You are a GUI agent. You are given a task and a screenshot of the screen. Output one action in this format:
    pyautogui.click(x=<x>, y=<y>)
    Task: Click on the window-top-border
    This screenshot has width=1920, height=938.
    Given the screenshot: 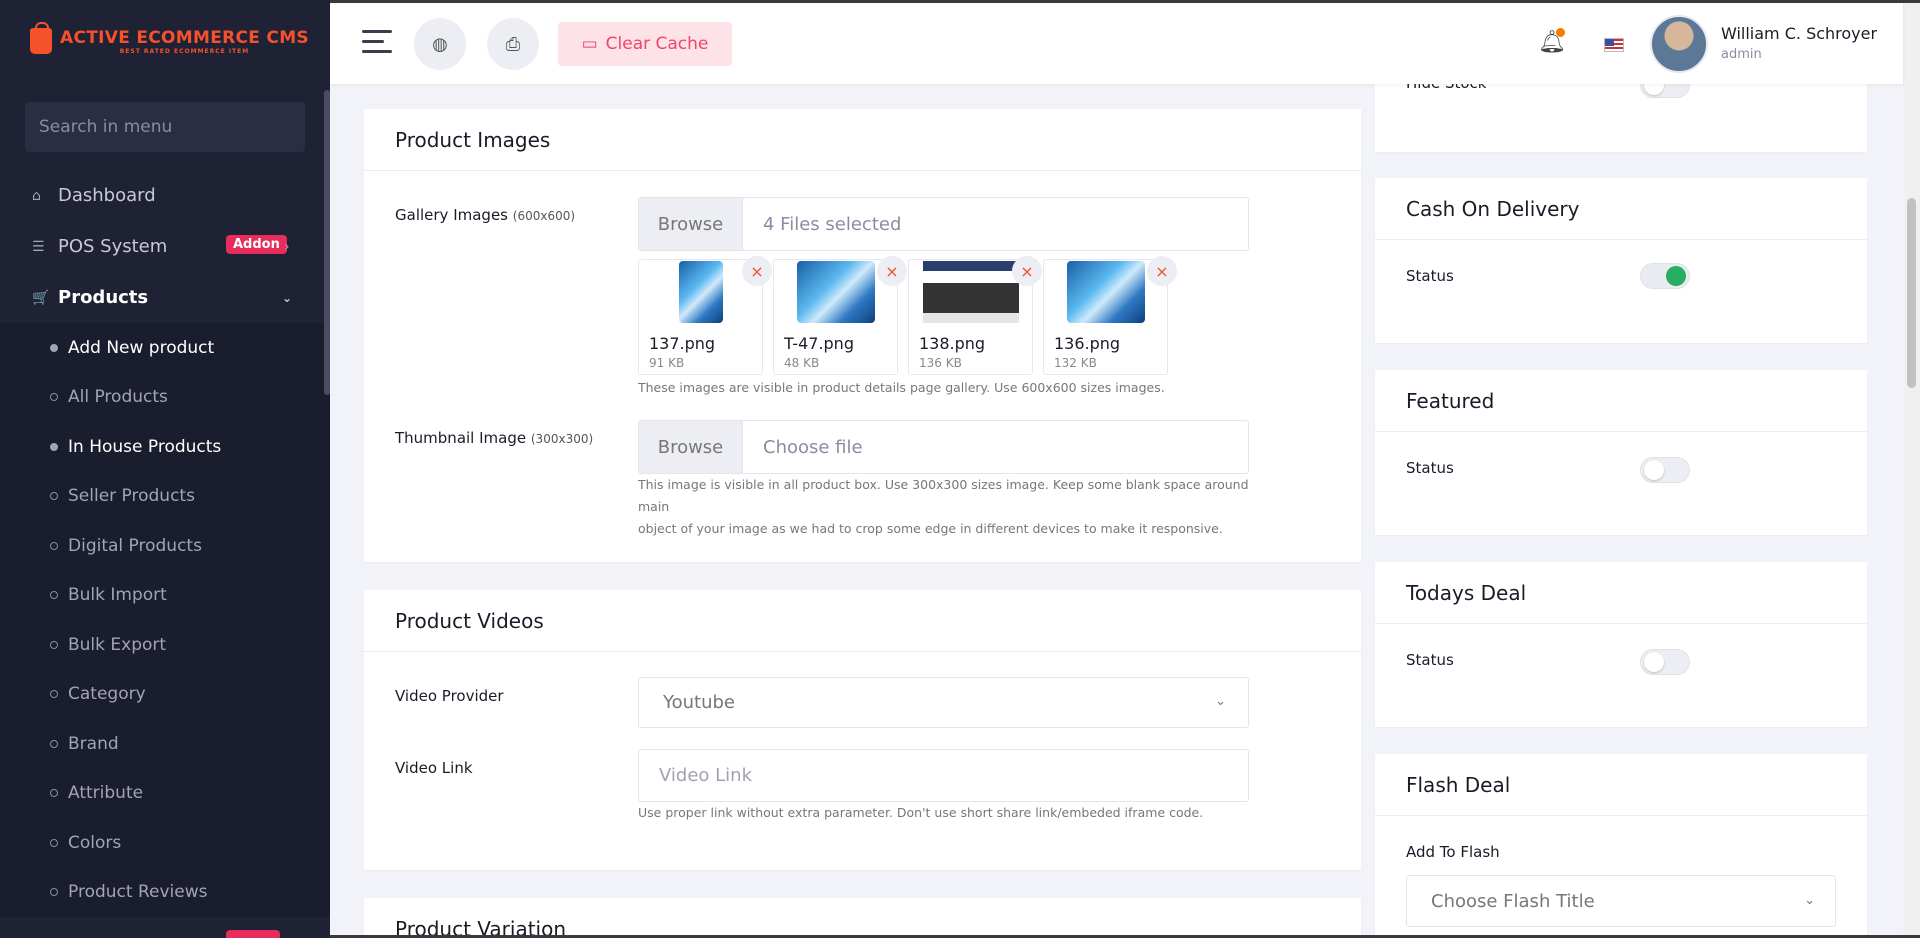 What is the action you would take?
    pyautogui.click(x=1125, y=1)
    